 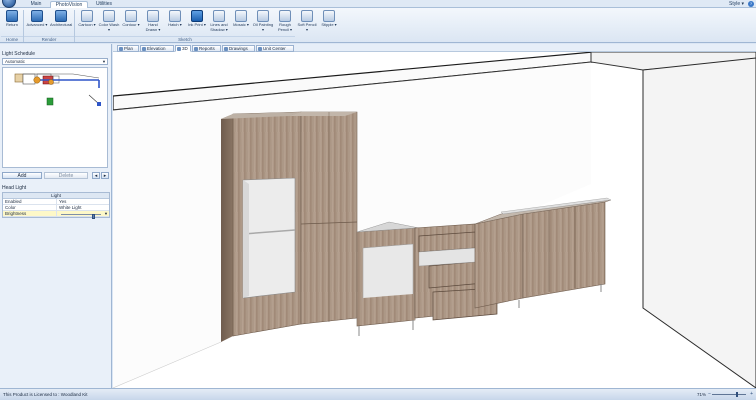 I want to click on hand-drawn-button: Hand Drawn ▾, so click(x=153, y=23).